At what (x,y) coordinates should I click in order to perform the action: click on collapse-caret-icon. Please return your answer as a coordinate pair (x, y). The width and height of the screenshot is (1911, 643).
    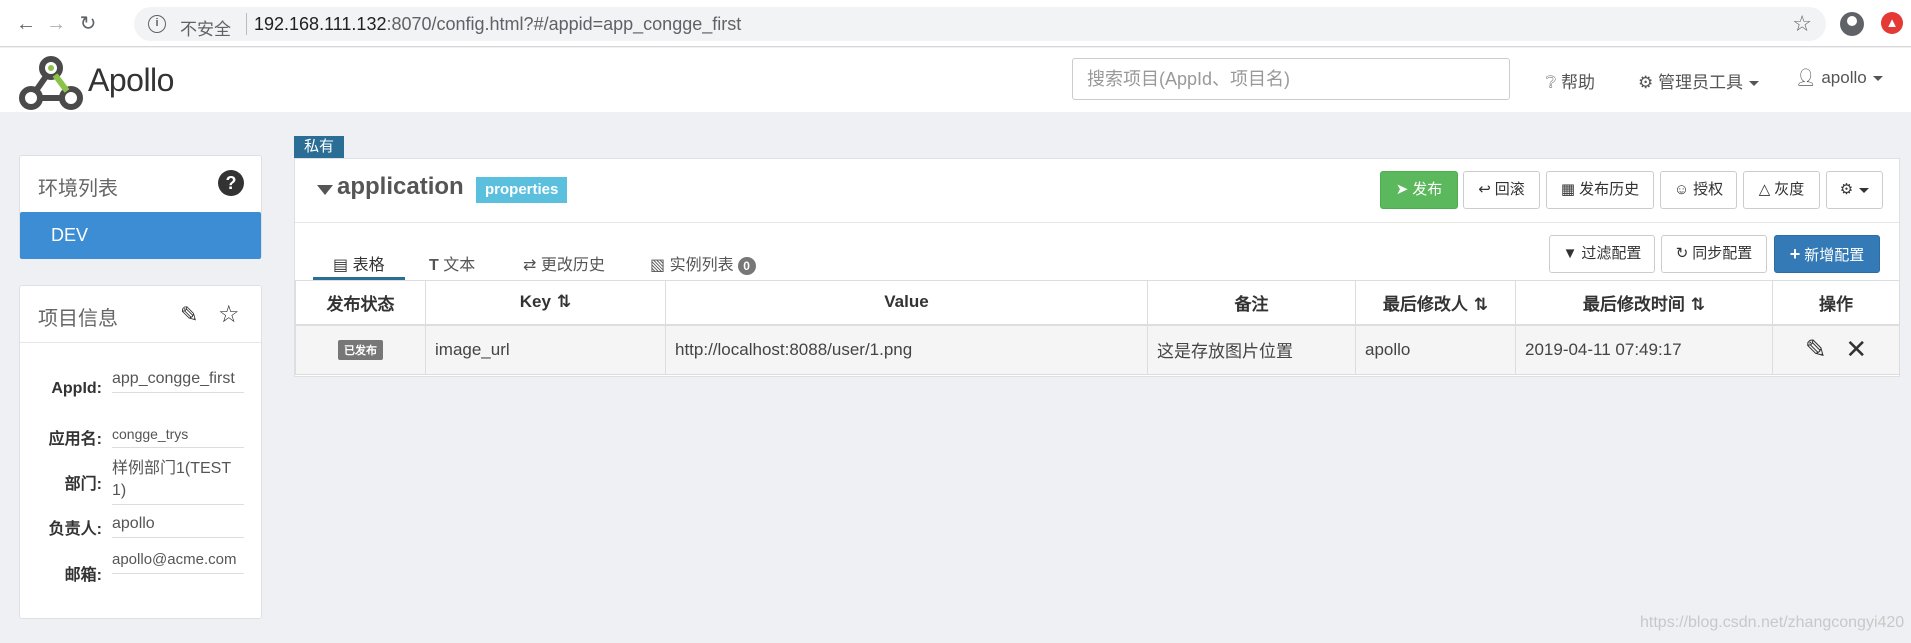
    Looking at the image, I should click on (325, 190).